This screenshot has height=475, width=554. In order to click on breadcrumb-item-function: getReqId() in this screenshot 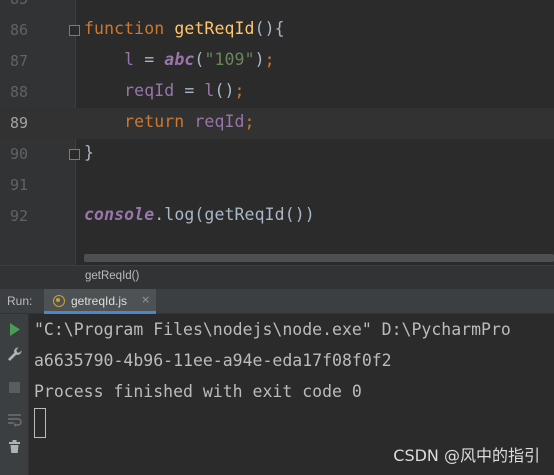, I will do `click(112, 276)`.